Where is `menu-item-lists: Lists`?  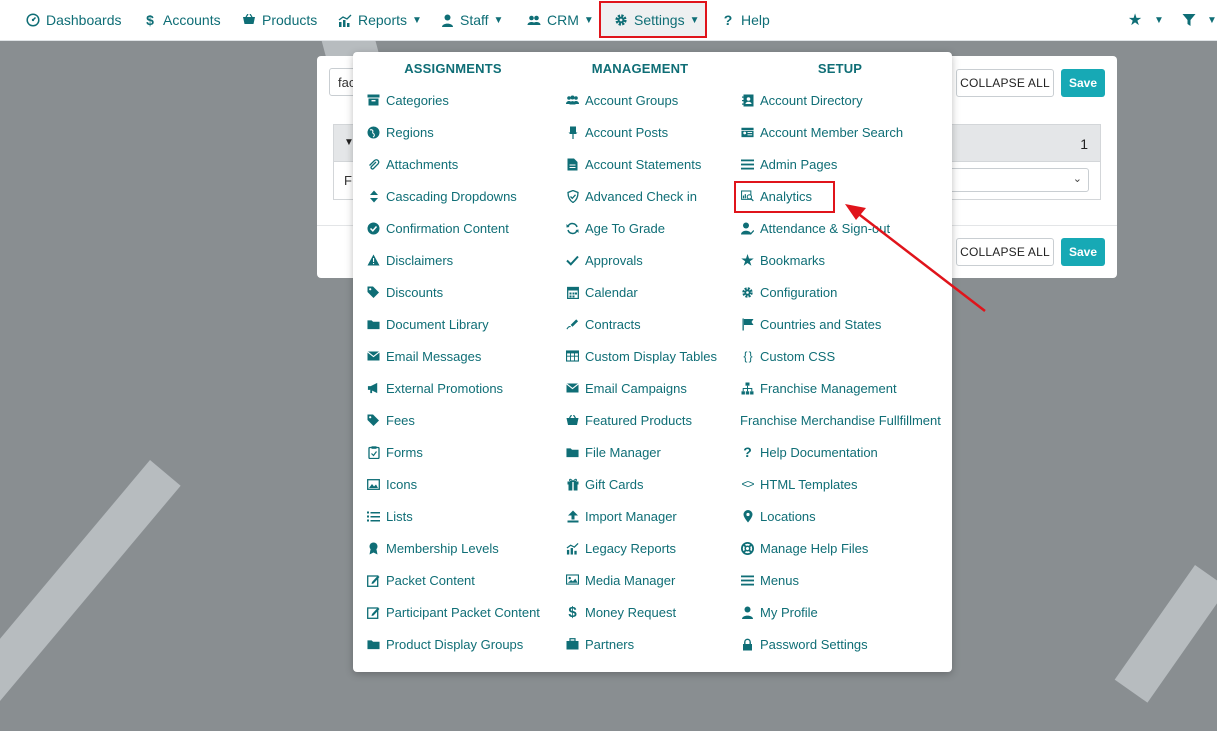 menu-item-lists: Lists is located at coordinates (390, 516).